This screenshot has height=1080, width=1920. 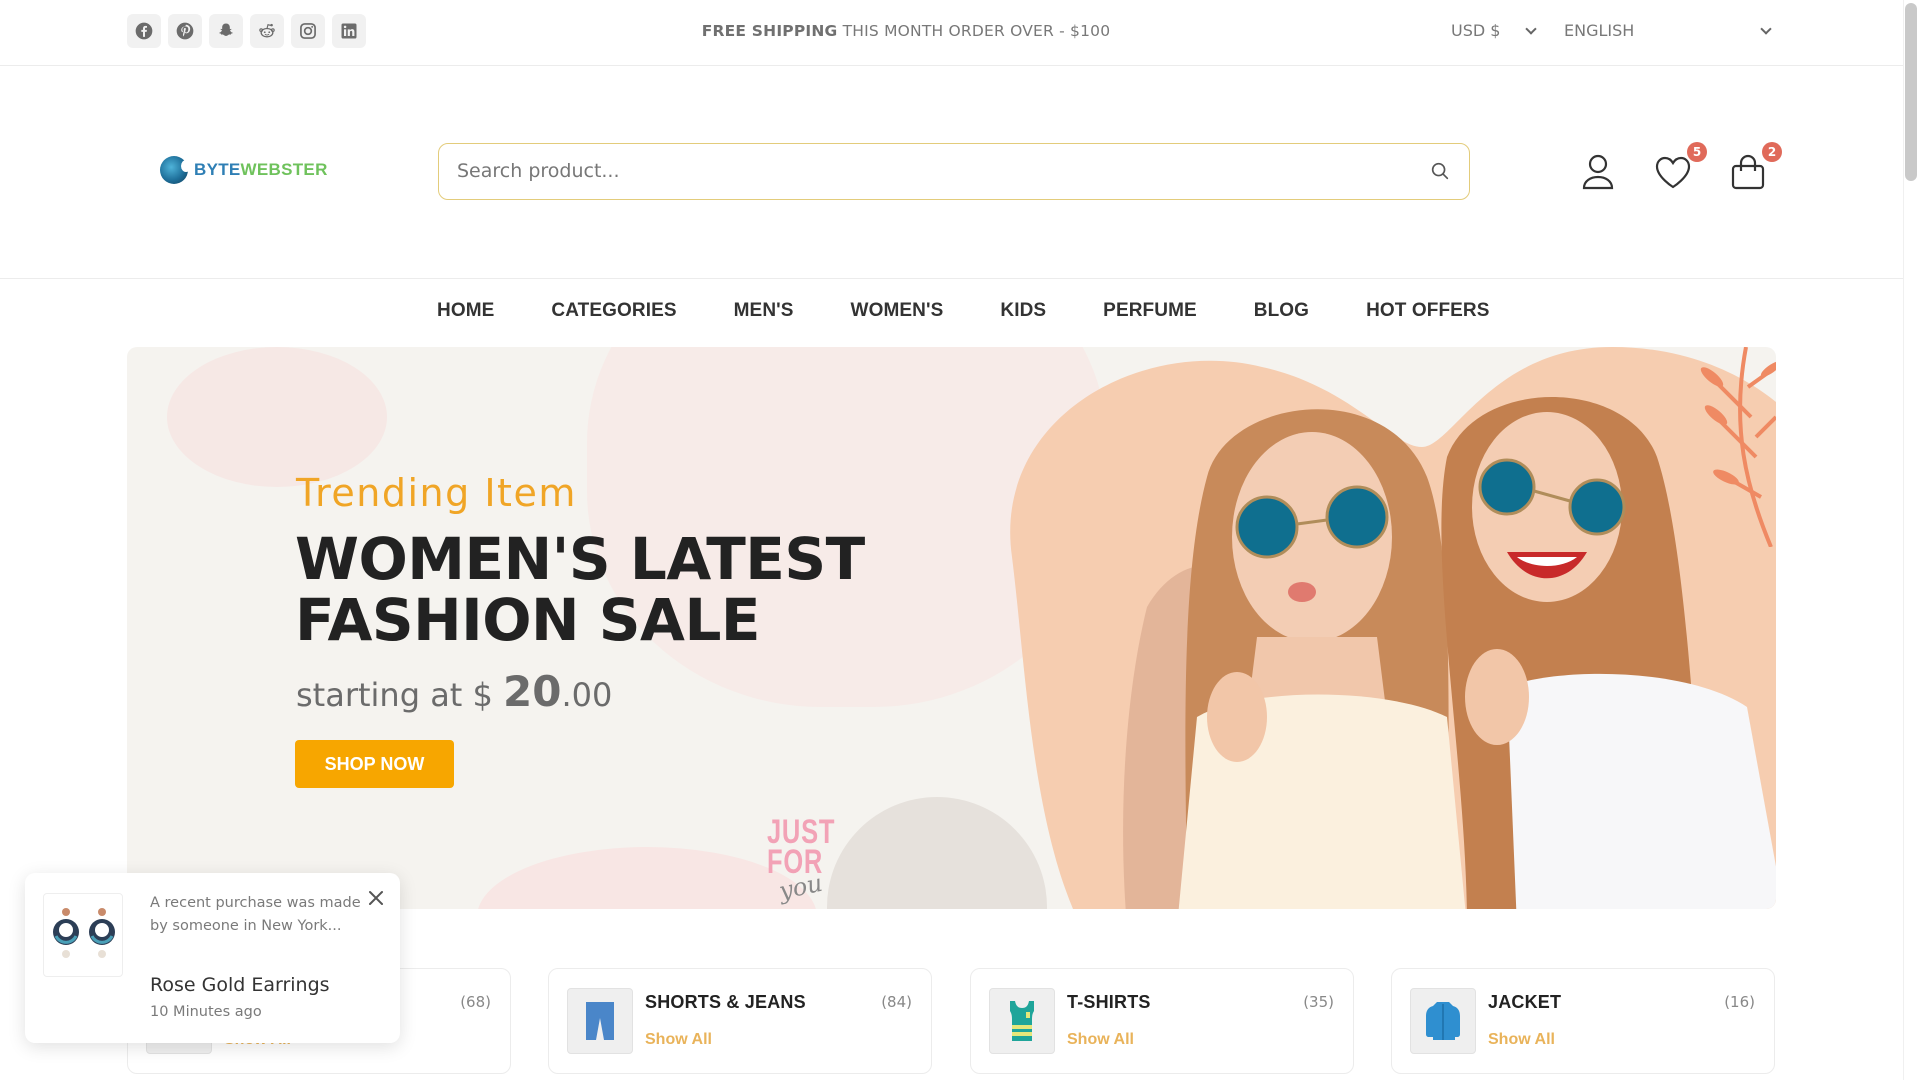 I want to click on currency-select: USD $, so click(x=1494, y=30).